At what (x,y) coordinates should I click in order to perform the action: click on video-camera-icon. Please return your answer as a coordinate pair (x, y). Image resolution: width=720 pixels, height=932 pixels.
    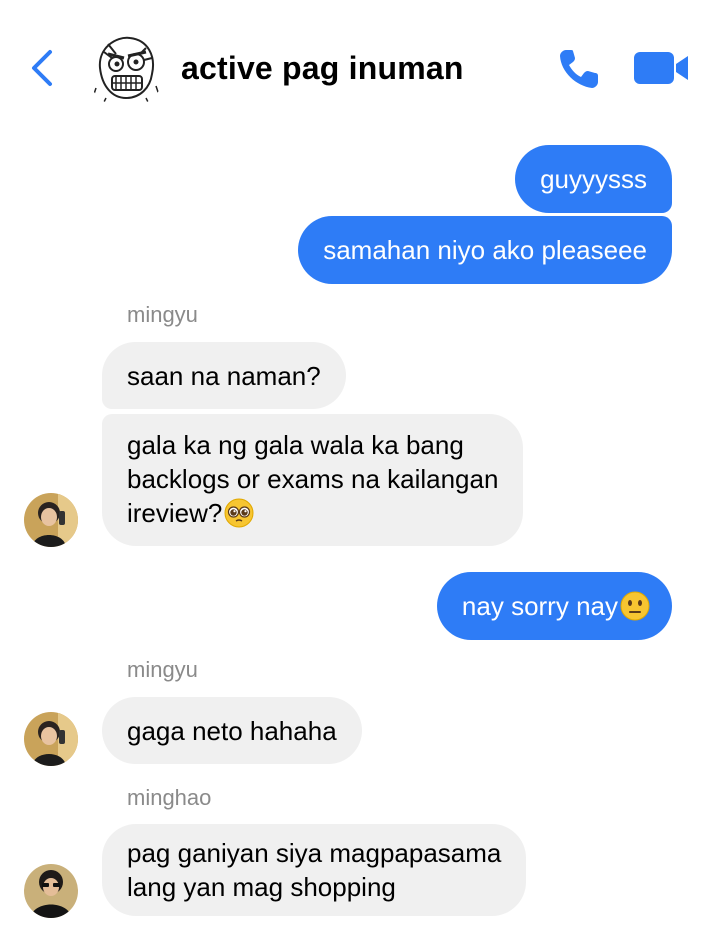
    Looking at the image, I should click on (662, 68).